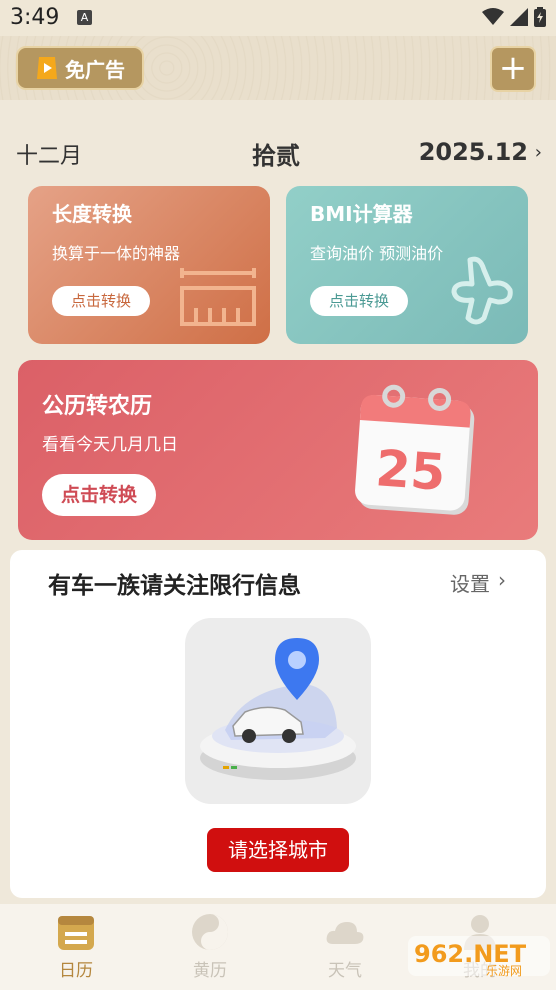  I want to click on year-month-selector: 2025.12, so click(473, 152).